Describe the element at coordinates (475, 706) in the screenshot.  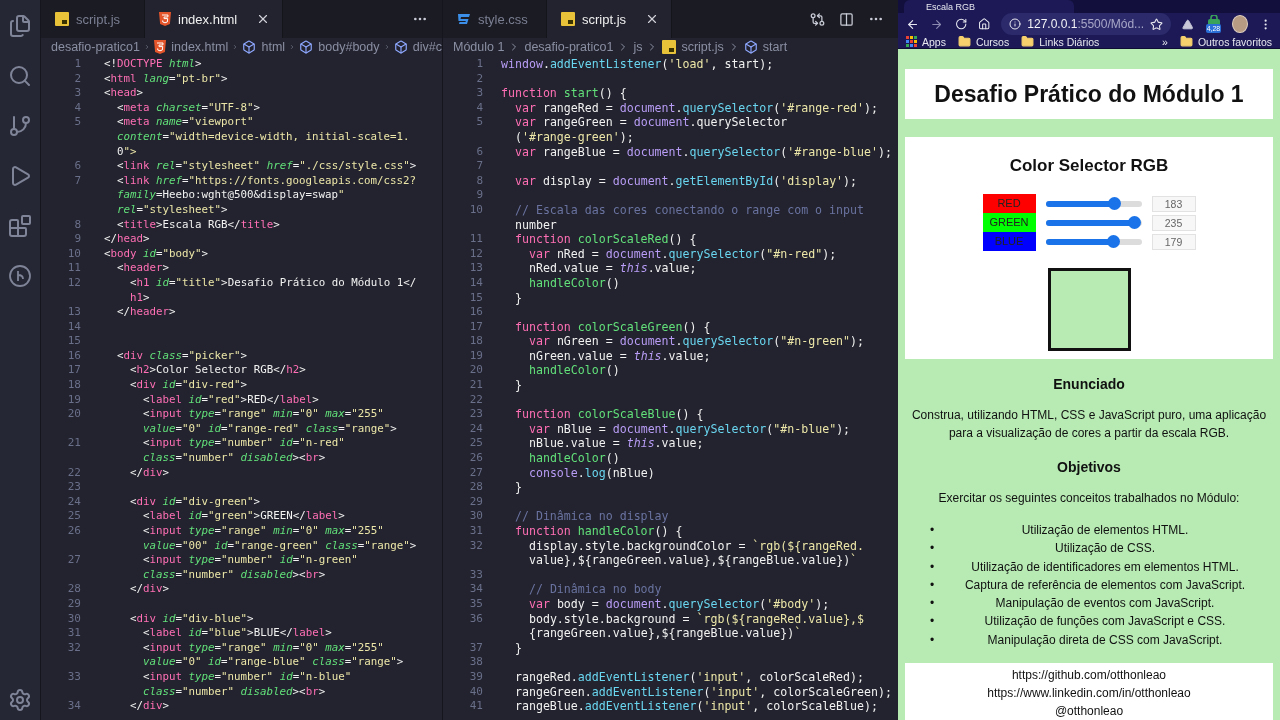
I see `line-number: 41` at that location.